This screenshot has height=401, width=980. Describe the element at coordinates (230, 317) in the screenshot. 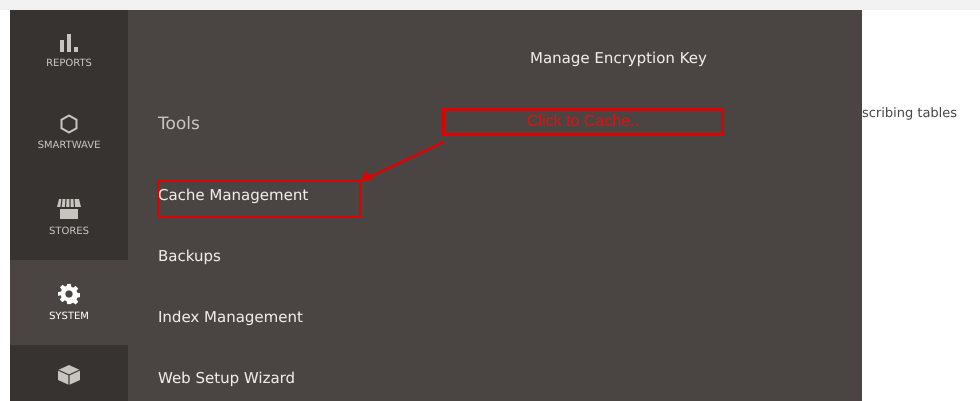

I see `menu-link: Index Management` at that location.